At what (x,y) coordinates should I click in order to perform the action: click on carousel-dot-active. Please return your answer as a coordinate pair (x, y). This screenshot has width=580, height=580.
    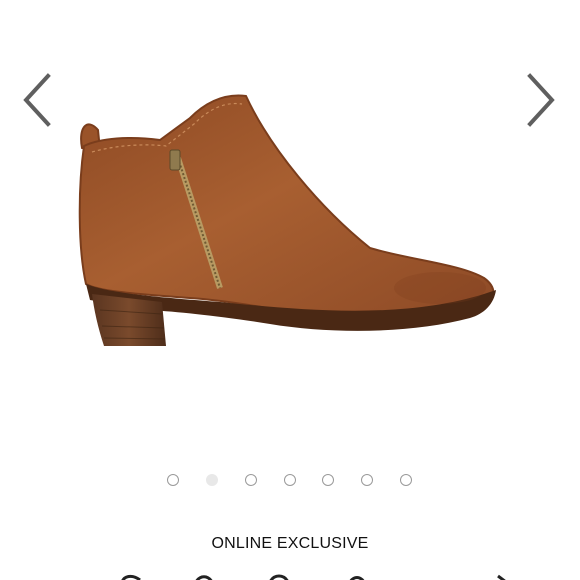
    Looking at the image, I should click on (212, 480).